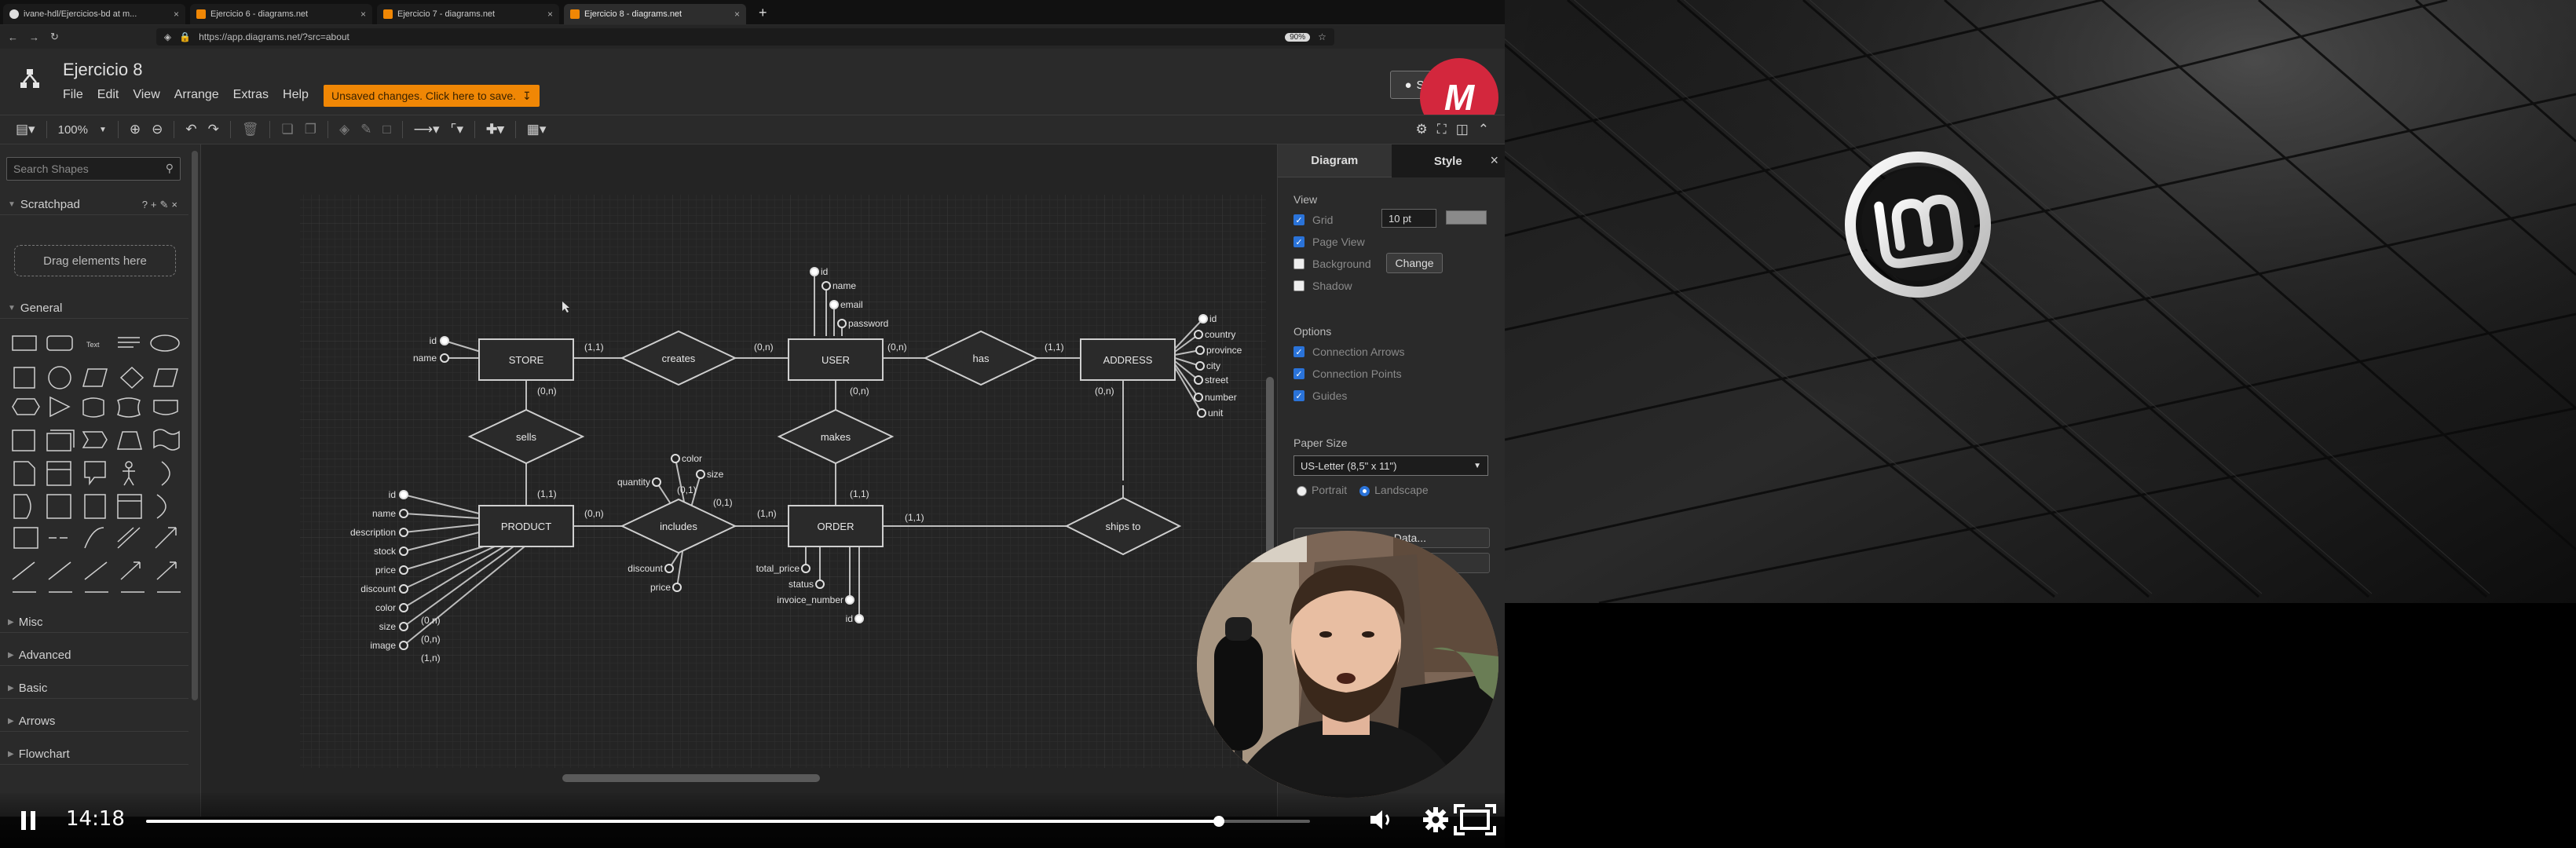 This screenshot has height=848, width=2576. What do you see at coordinates (195, 425) in the screenshot?
I see `sidebar-scrollbar` at bounding box center [195, 425].